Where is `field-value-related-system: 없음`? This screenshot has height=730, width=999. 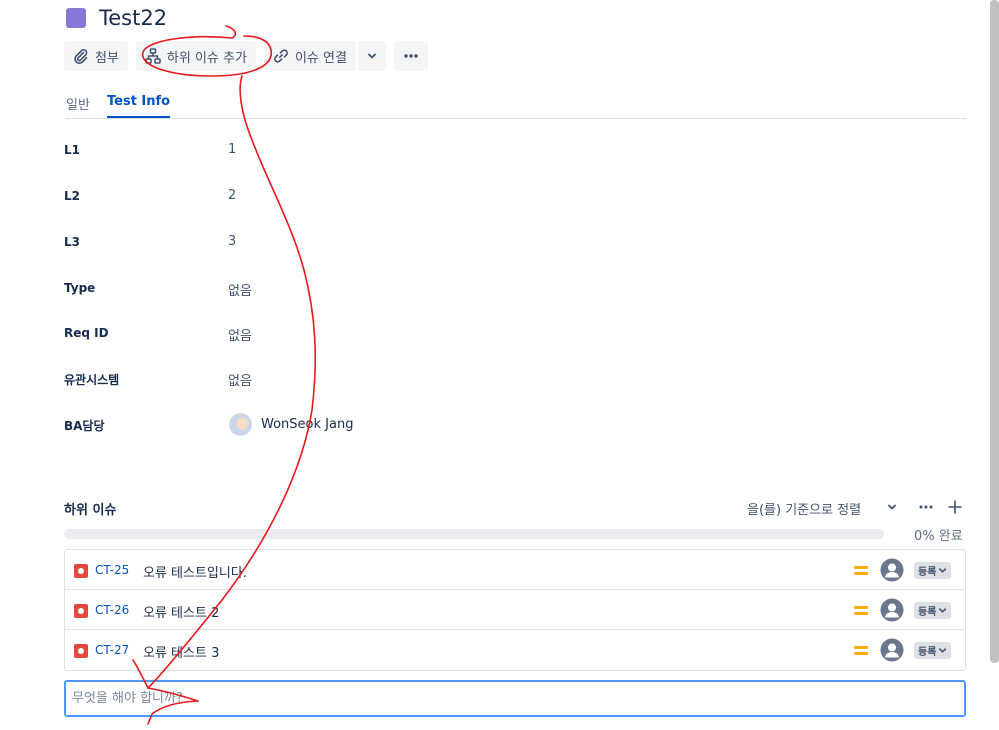
field-value-related-system: 없음 is located at coordinates (240, 379).